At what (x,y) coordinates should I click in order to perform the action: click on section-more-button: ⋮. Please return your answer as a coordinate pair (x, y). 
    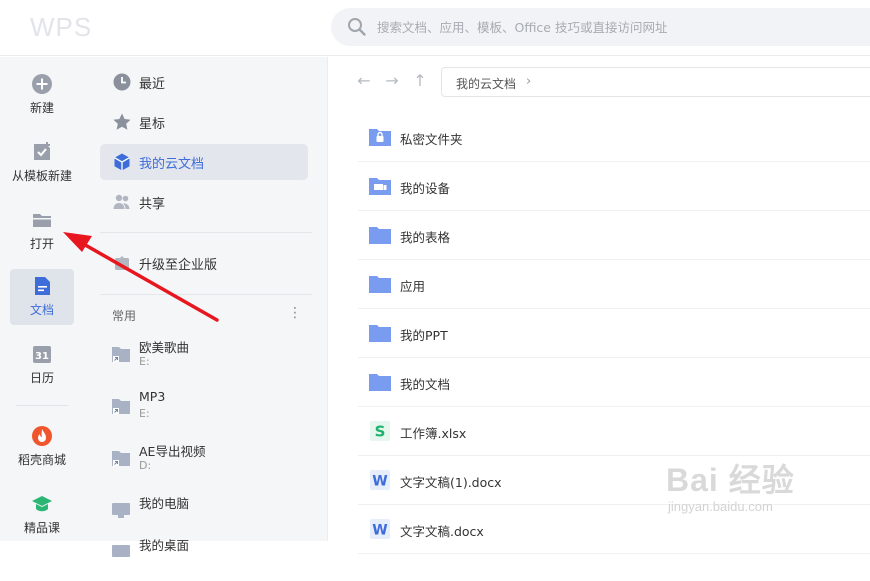
    Looking at the image, I should click on (295, 313).